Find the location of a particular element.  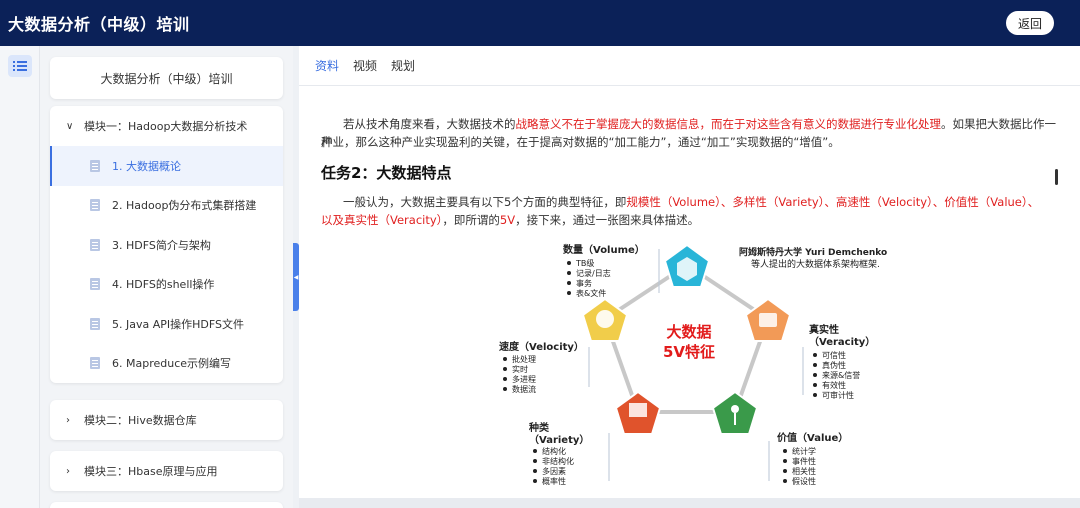

bottom-strip is located at coordinates (689, 503).